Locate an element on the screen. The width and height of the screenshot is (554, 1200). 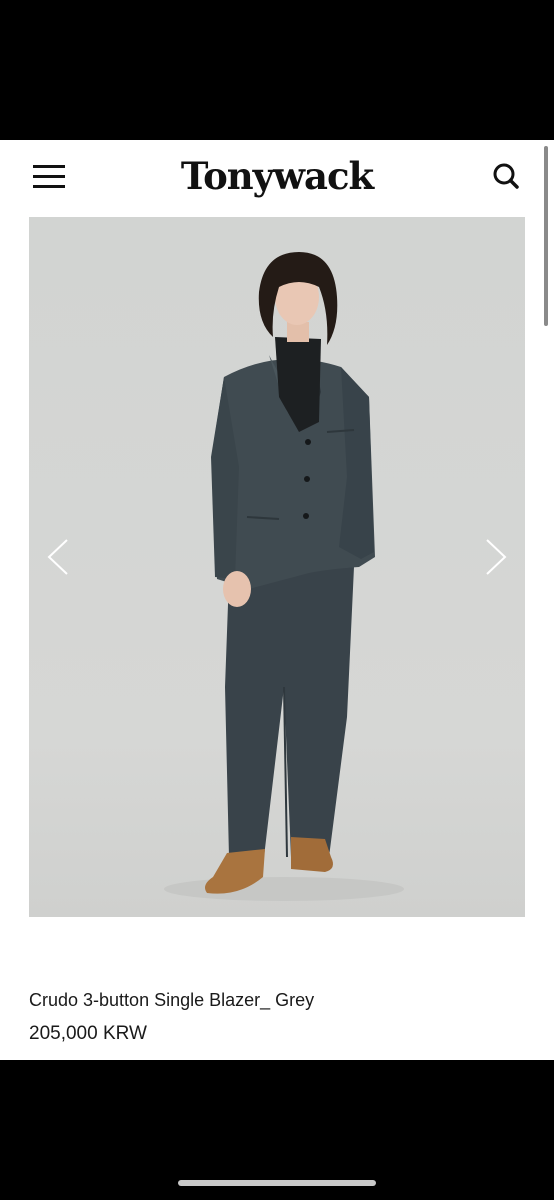
home-indicator is located at coordinates (277, 1183).